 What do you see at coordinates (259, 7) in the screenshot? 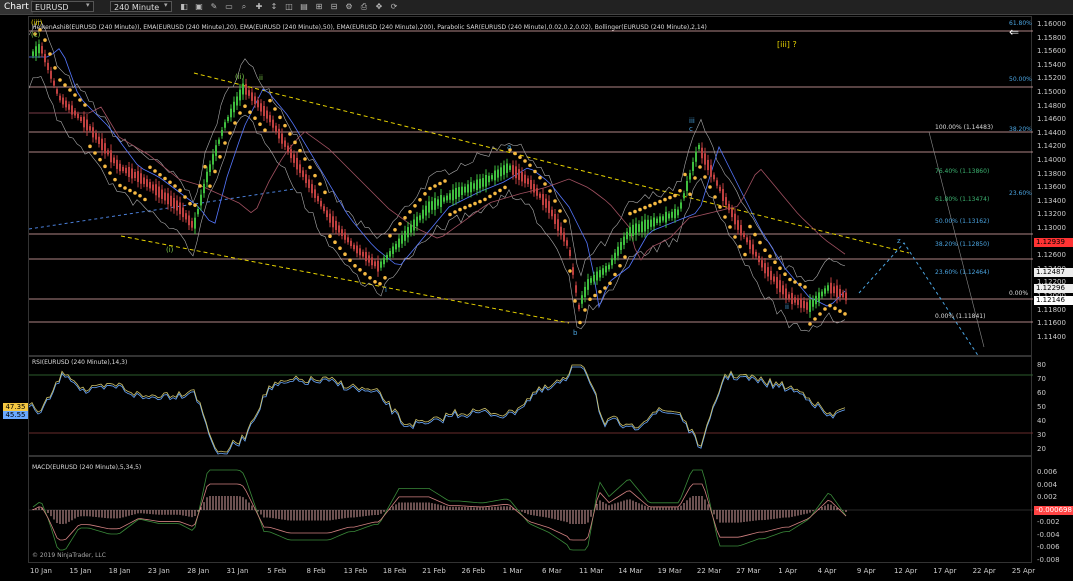
I see `toolbar-tool-icon: ✚` at bounding box center [259, 7].